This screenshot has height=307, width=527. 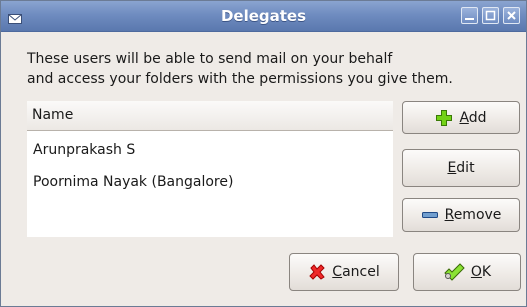 What do you see at coordinates (469, 15) in the screenshot?
I see `minimize-button` at bounding box center [469, 15].